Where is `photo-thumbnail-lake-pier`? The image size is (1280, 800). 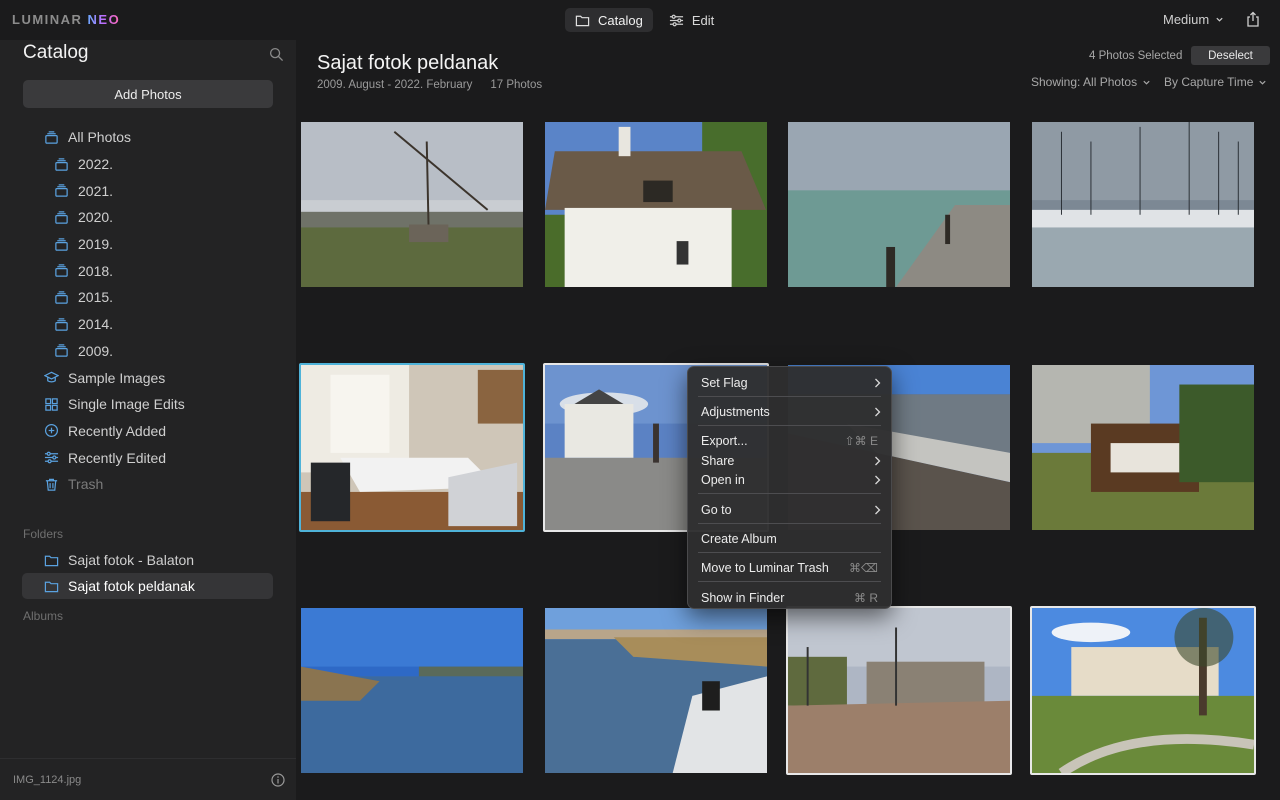 photo-thumbnail-lake-pier is located at coordinates (899, 204).